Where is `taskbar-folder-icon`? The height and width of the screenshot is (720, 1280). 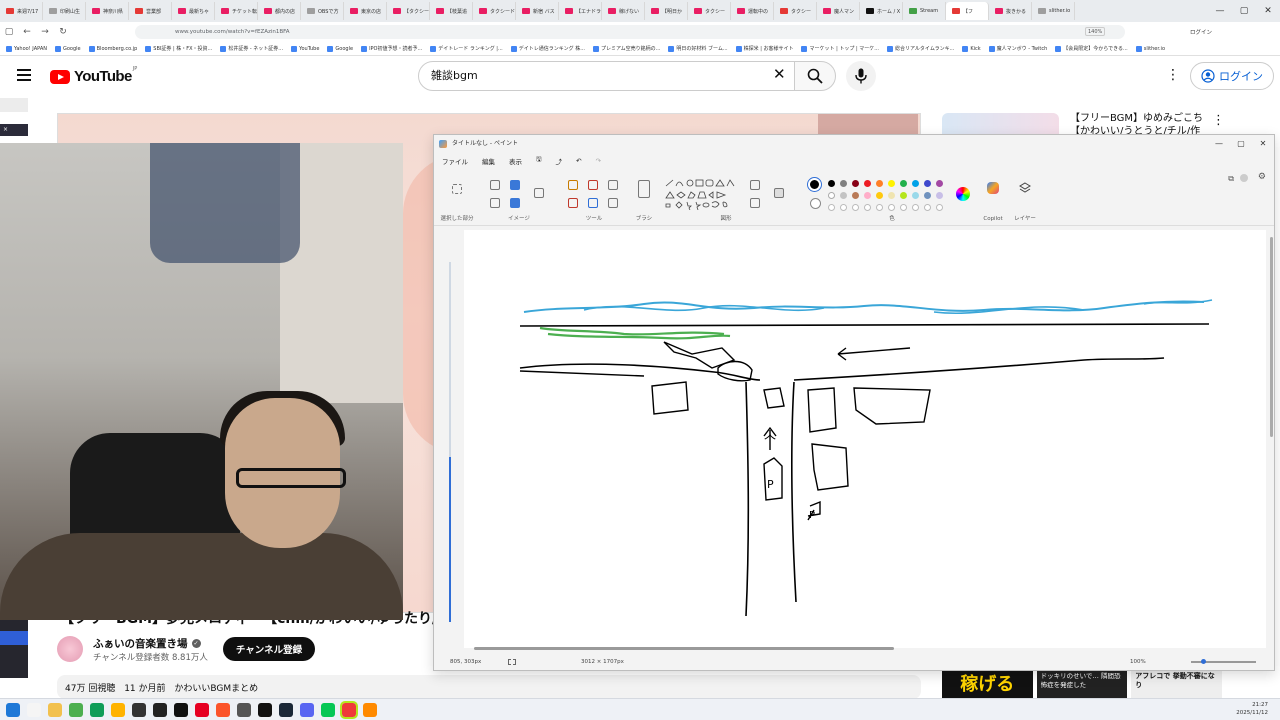 taskbar-folder-icon is located at coordinates (55, 709).